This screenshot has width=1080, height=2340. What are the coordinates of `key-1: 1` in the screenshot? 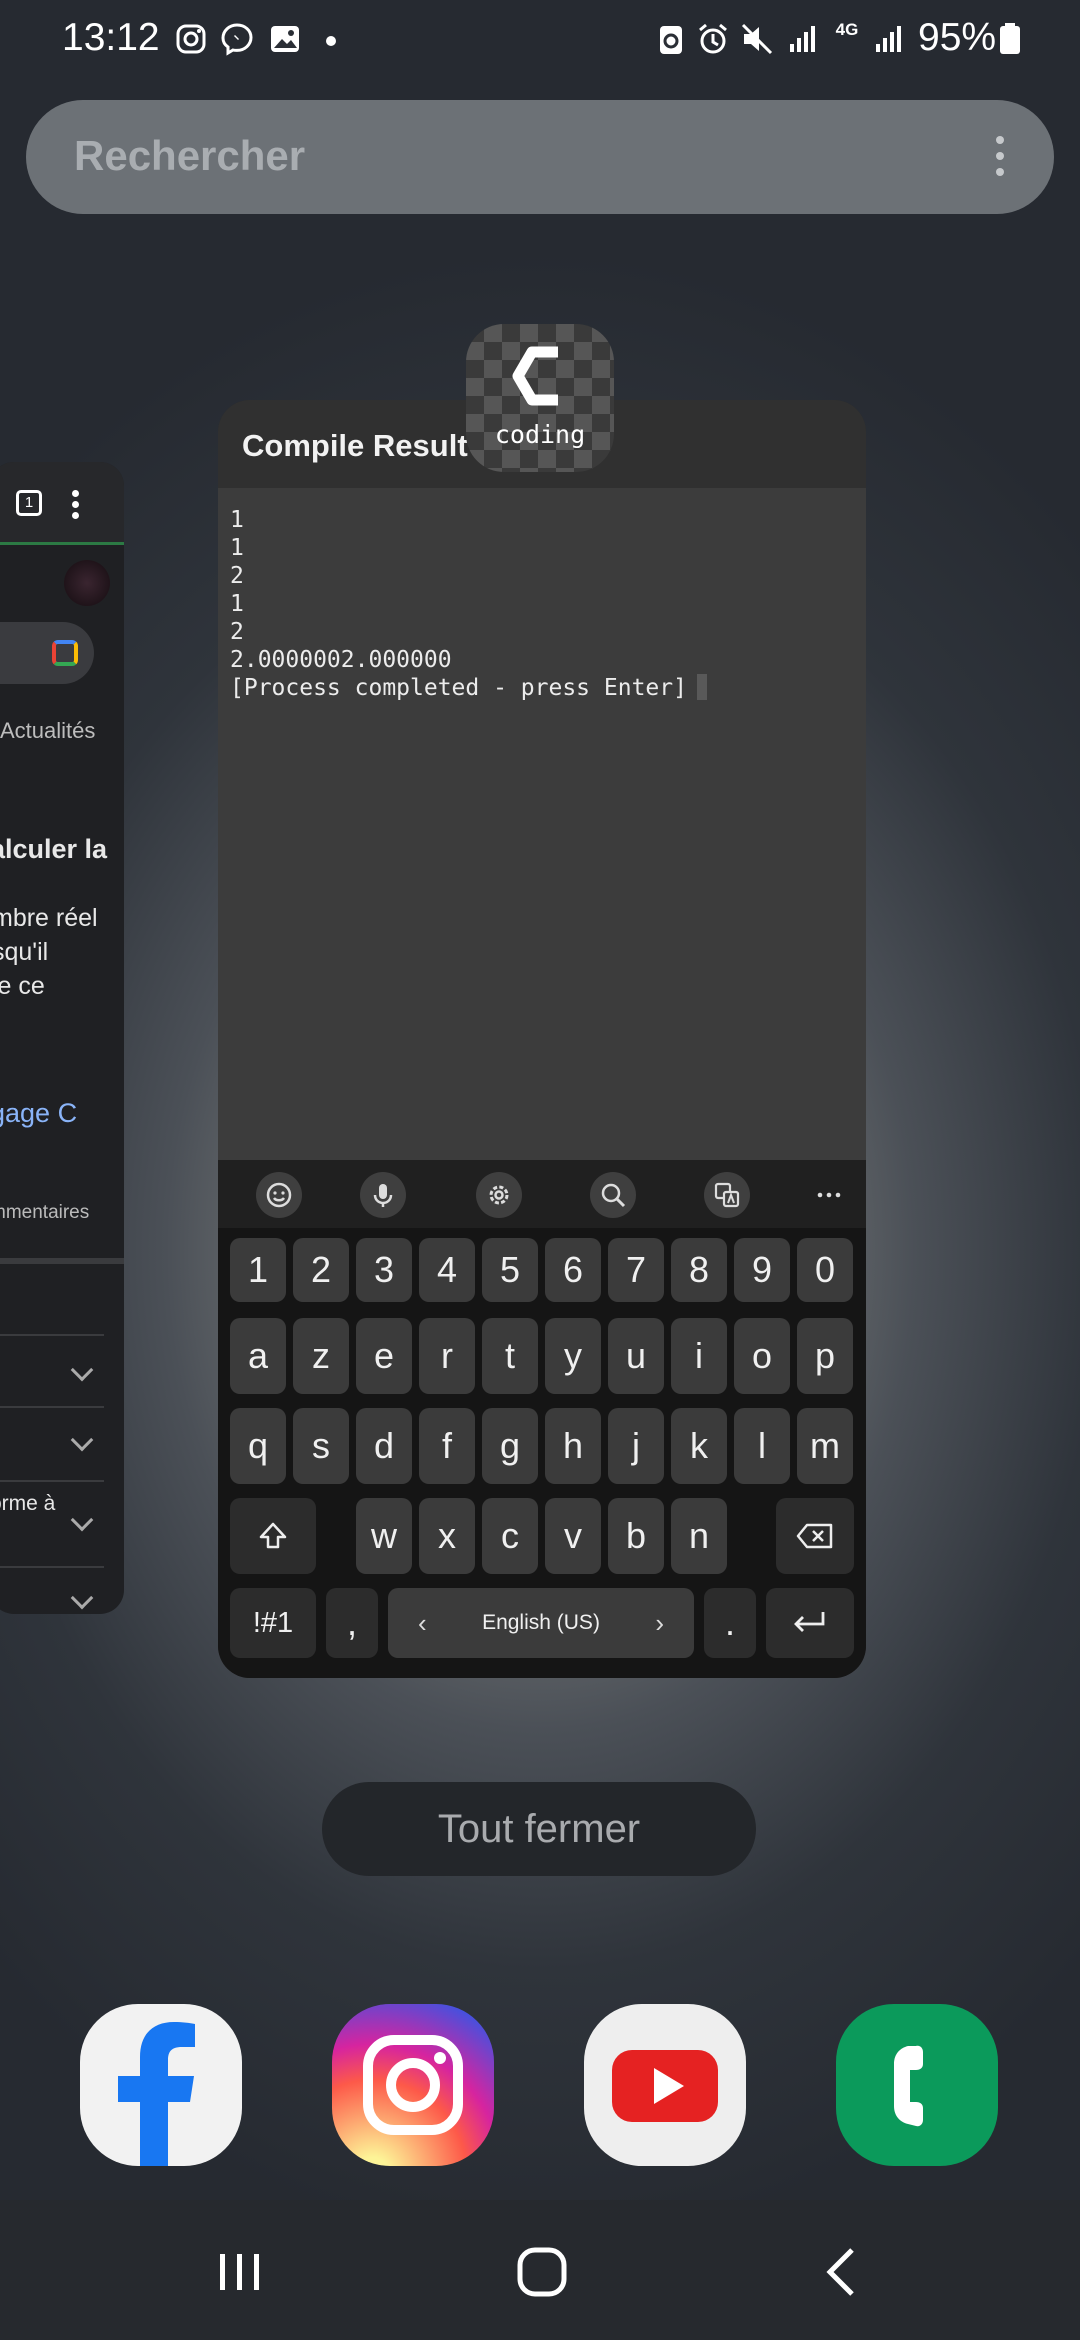 It's located at (258, 1270).